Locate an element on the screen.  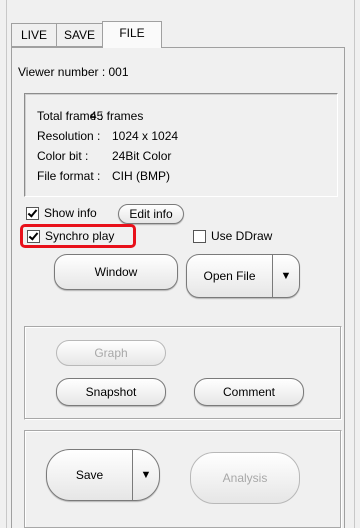
window-button: Window is located at coordinates (116, 272).